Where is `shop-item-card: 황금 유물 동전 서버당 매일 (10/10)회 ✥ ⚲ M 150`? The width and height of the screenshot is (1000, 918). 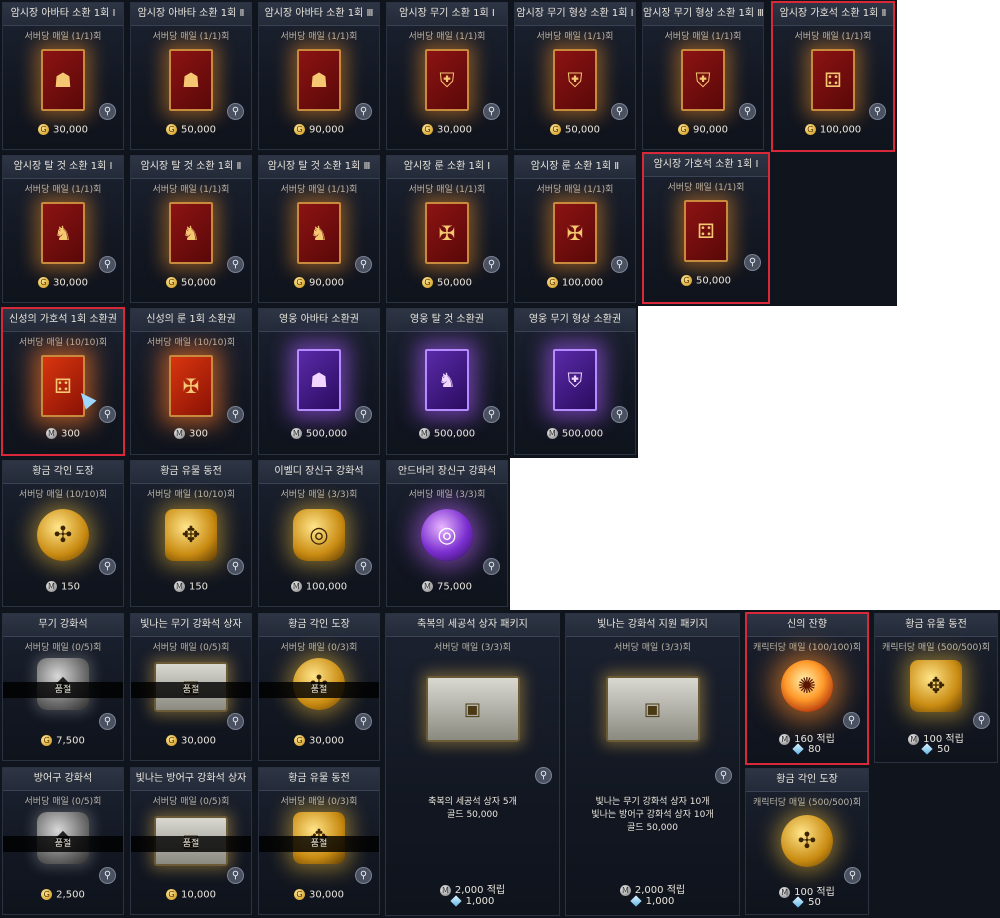 shop-item-card: 황금 유물 동전 서버당 매일 (10/10)회 ✥ ⚲ M 150 is located at coordinates (191, 533).